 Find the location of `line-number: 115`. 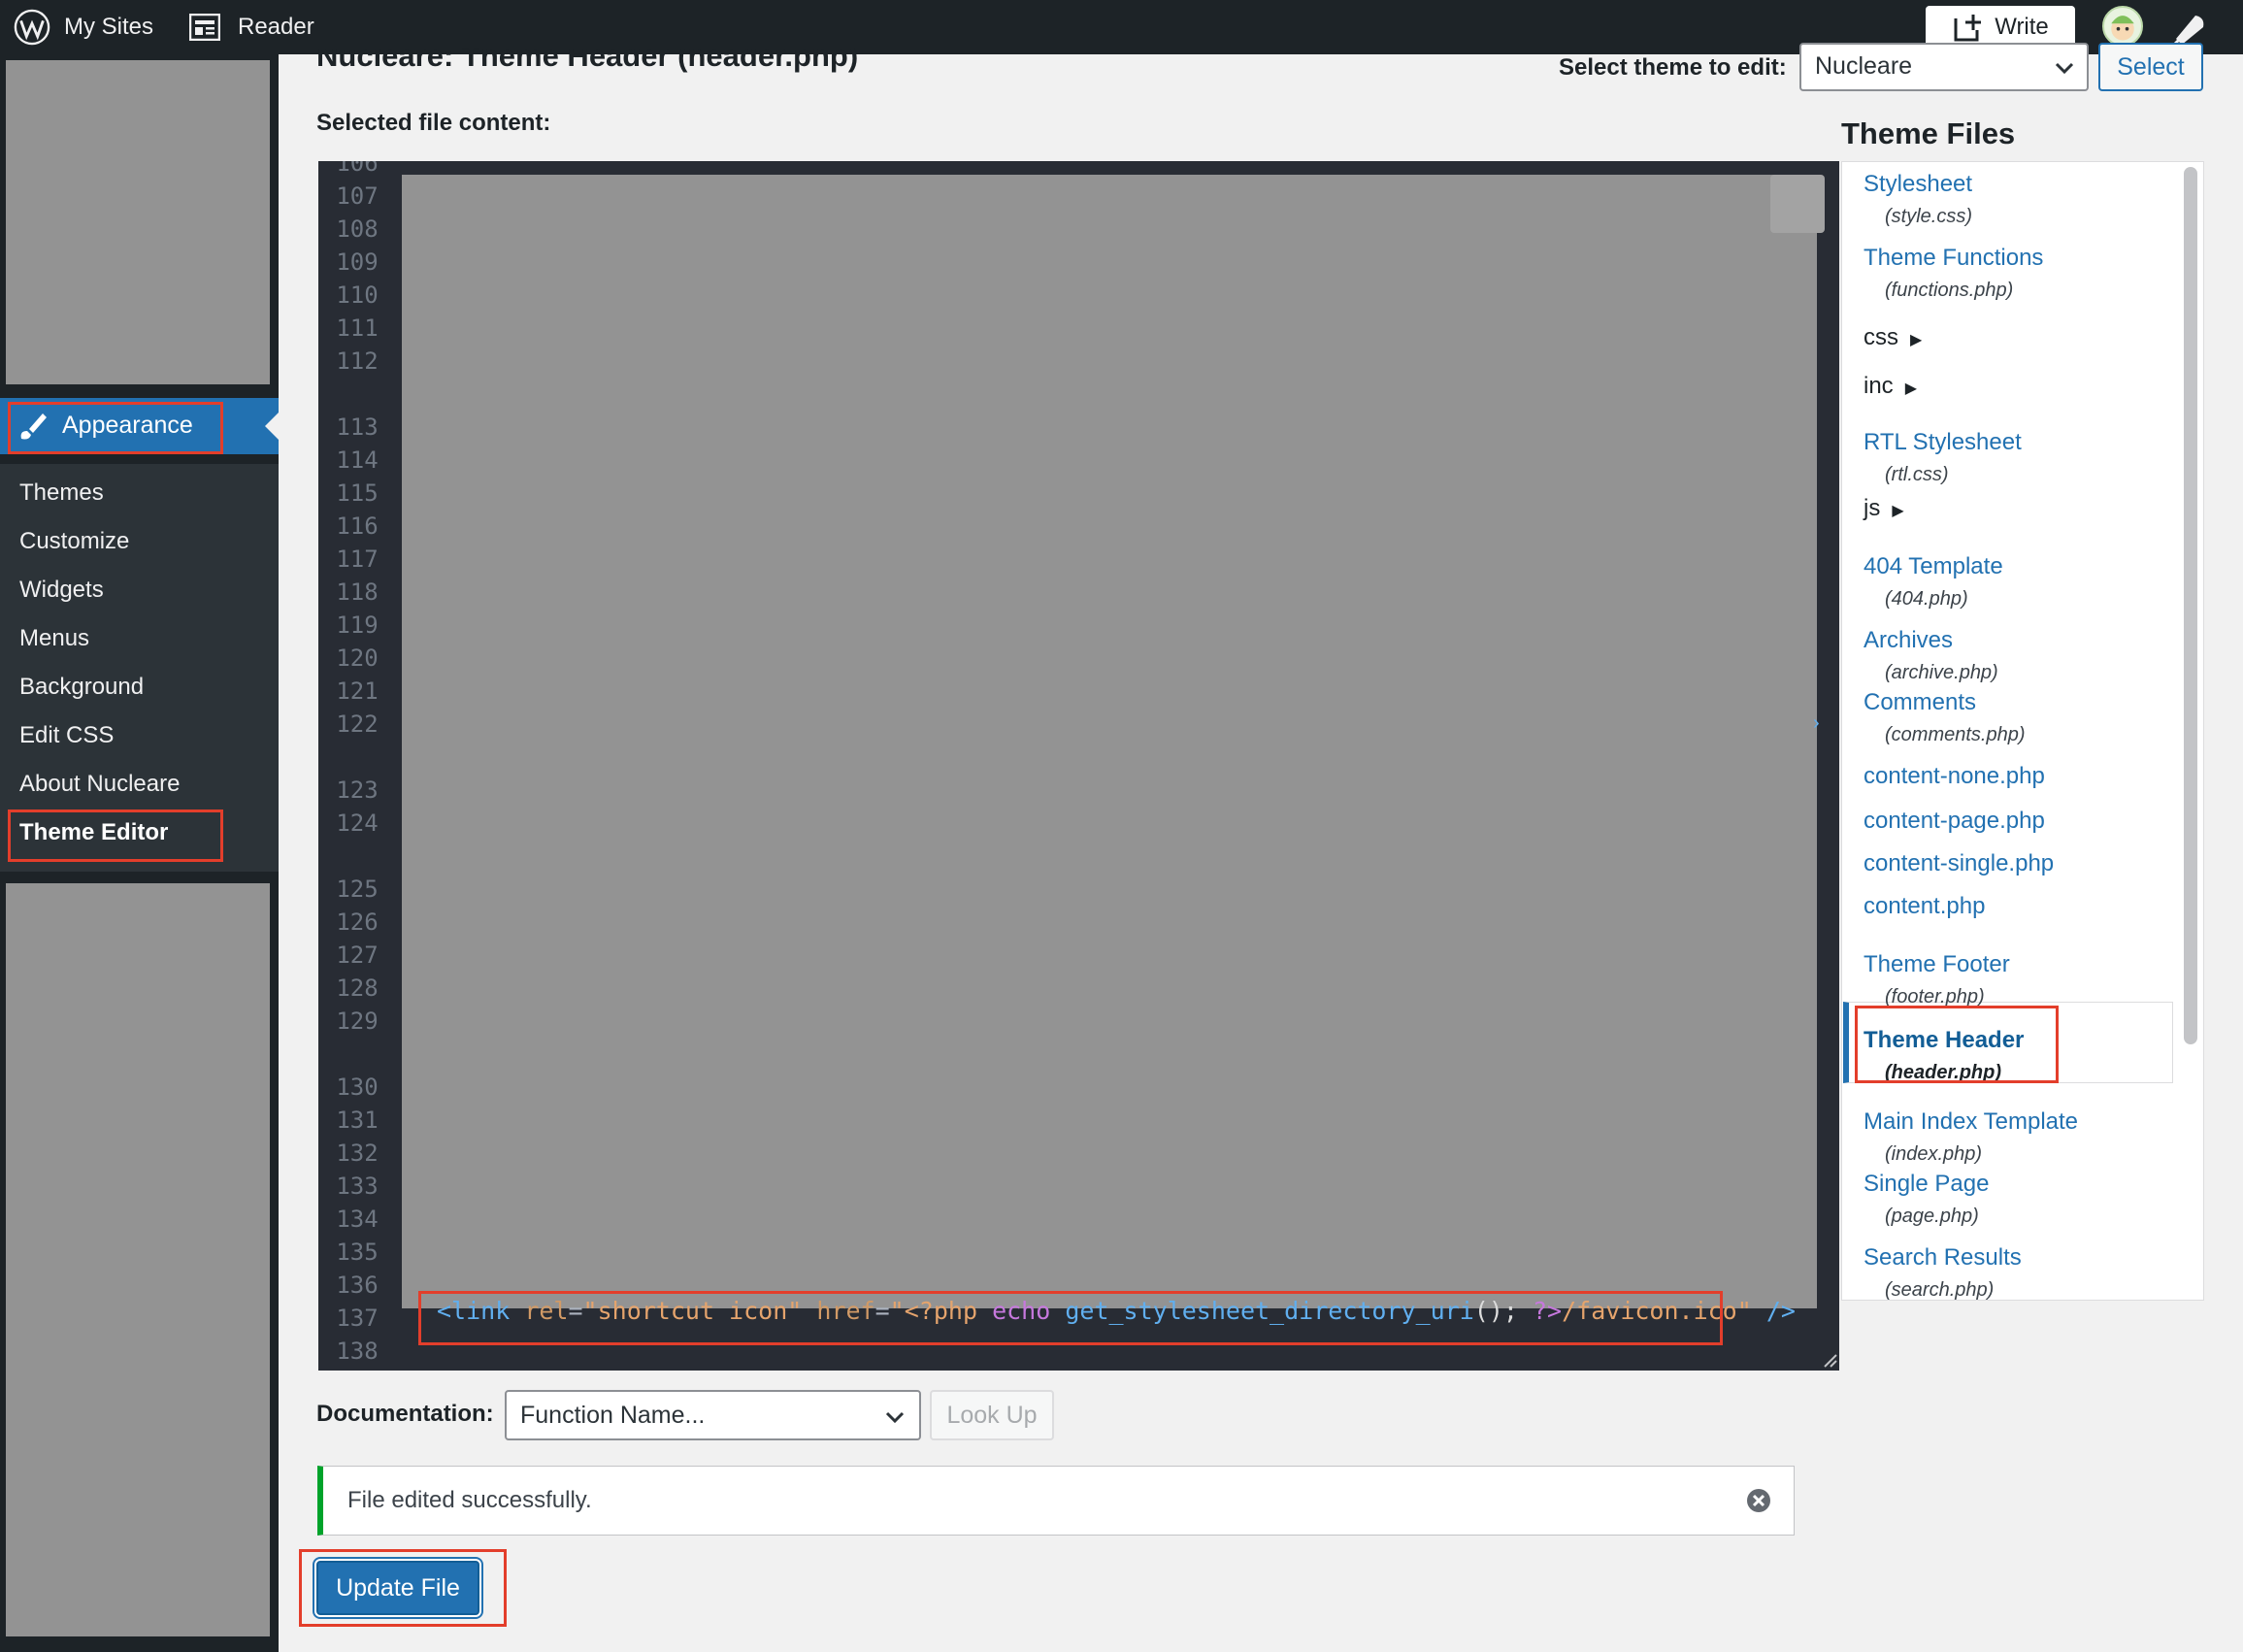

line-number: 115 is located at coordinates (357, 493).